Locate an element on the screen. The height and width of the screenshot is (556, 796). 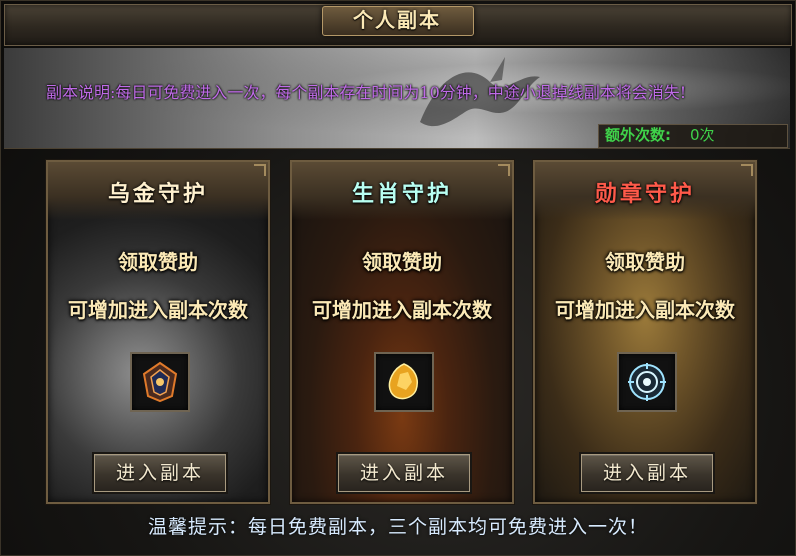
window-title: 个人副本 is located at coordinates (397, 20).